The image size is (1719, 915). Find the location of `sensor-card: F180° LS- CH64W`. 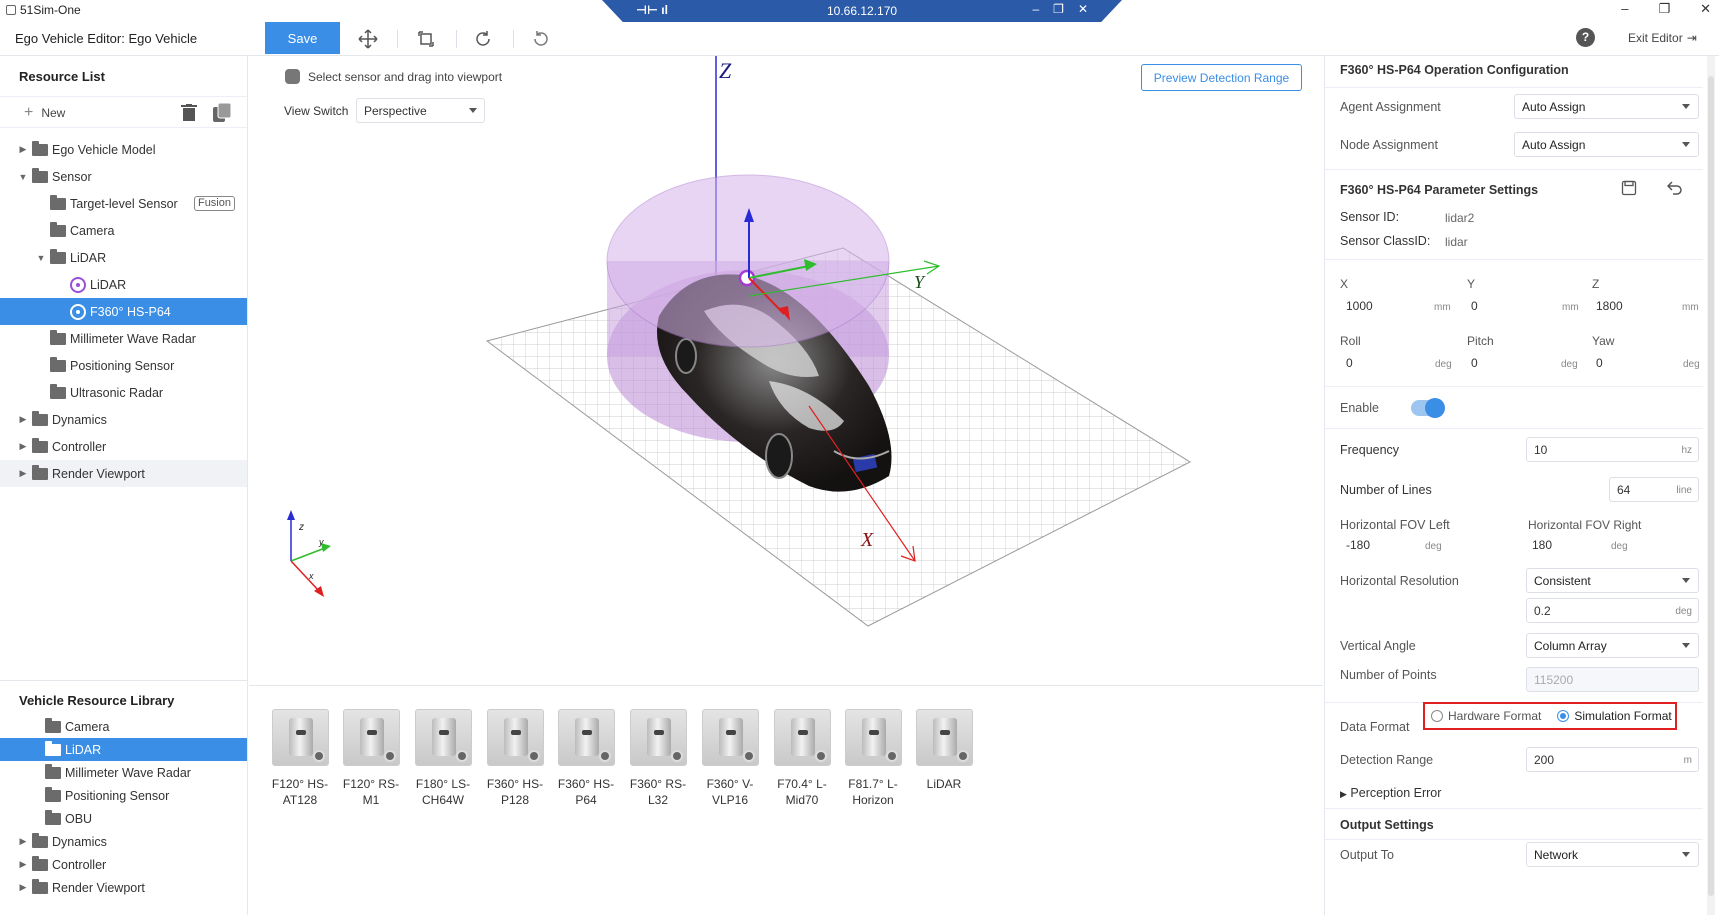

sensor-card: F180° LS- CH64W is located at coordinates (443, 758).